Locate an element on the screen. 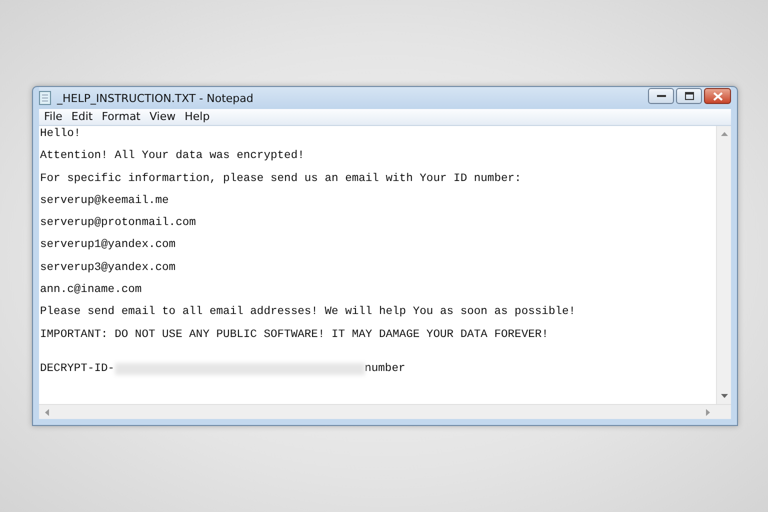 The height and width of the screenshot is (512, 768). text-line: IMPORTANT: DO NOT USE ANY PUBLIC SOFTWARE! IT MAY DAMAGE YOUR DATA FOREVER! is located at coordinates (295, 335).